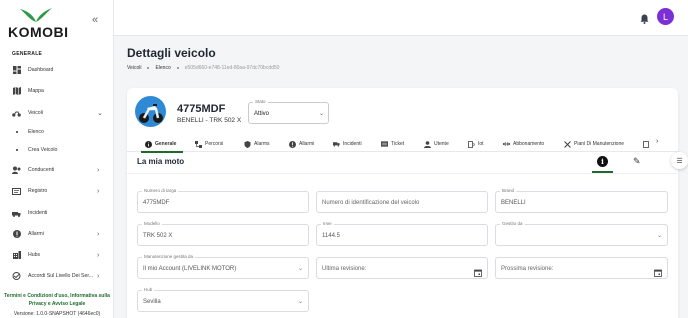 The height and width of the screenshot is (318, 688). I want to click on topbar: L, so click(401, 18).